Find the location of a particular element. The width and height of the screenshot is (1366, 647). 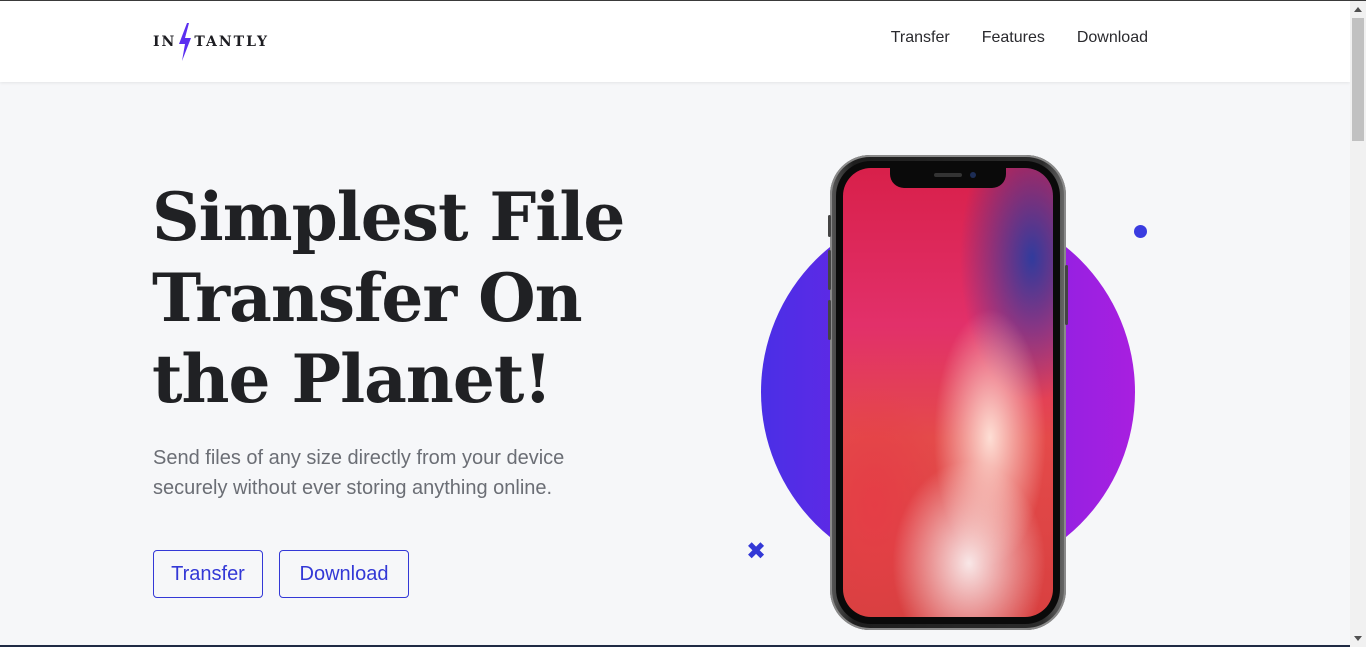

scrollbar-thumb is located at coordinates (1358, 79).